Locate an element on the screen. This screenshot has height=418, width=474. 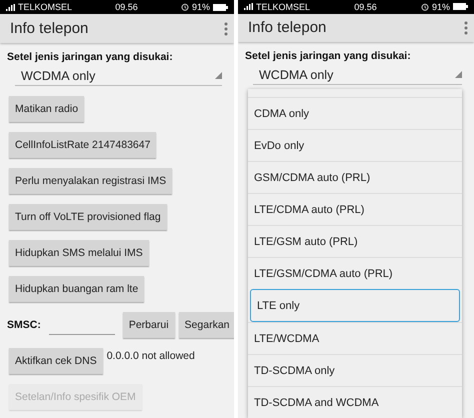
menu-option: LTE only is located at coordinates (355, 305).